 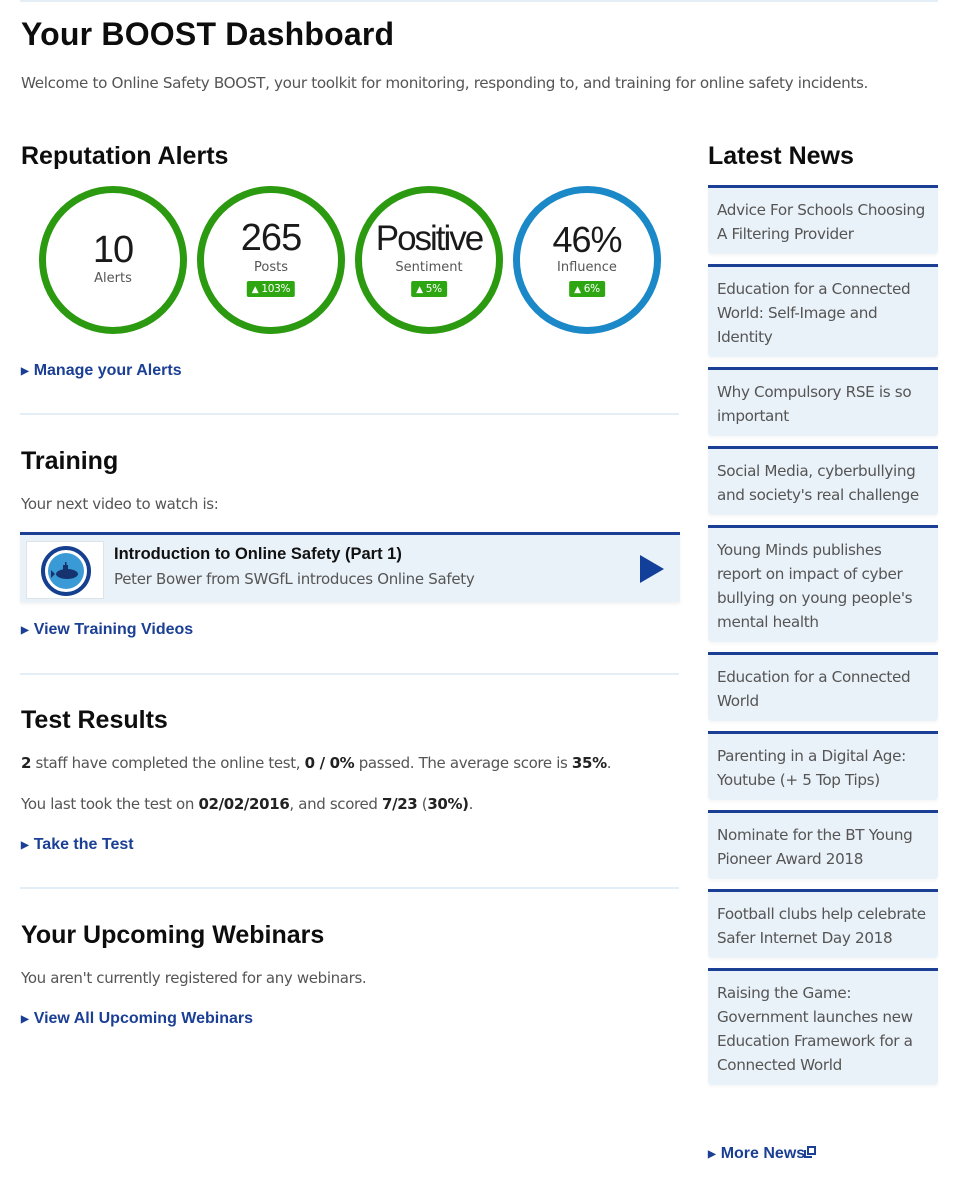 What do you see at coordinates (271, 238) in the screenshot?
I see `metric-value: 265` at bounding box center [271, 238].